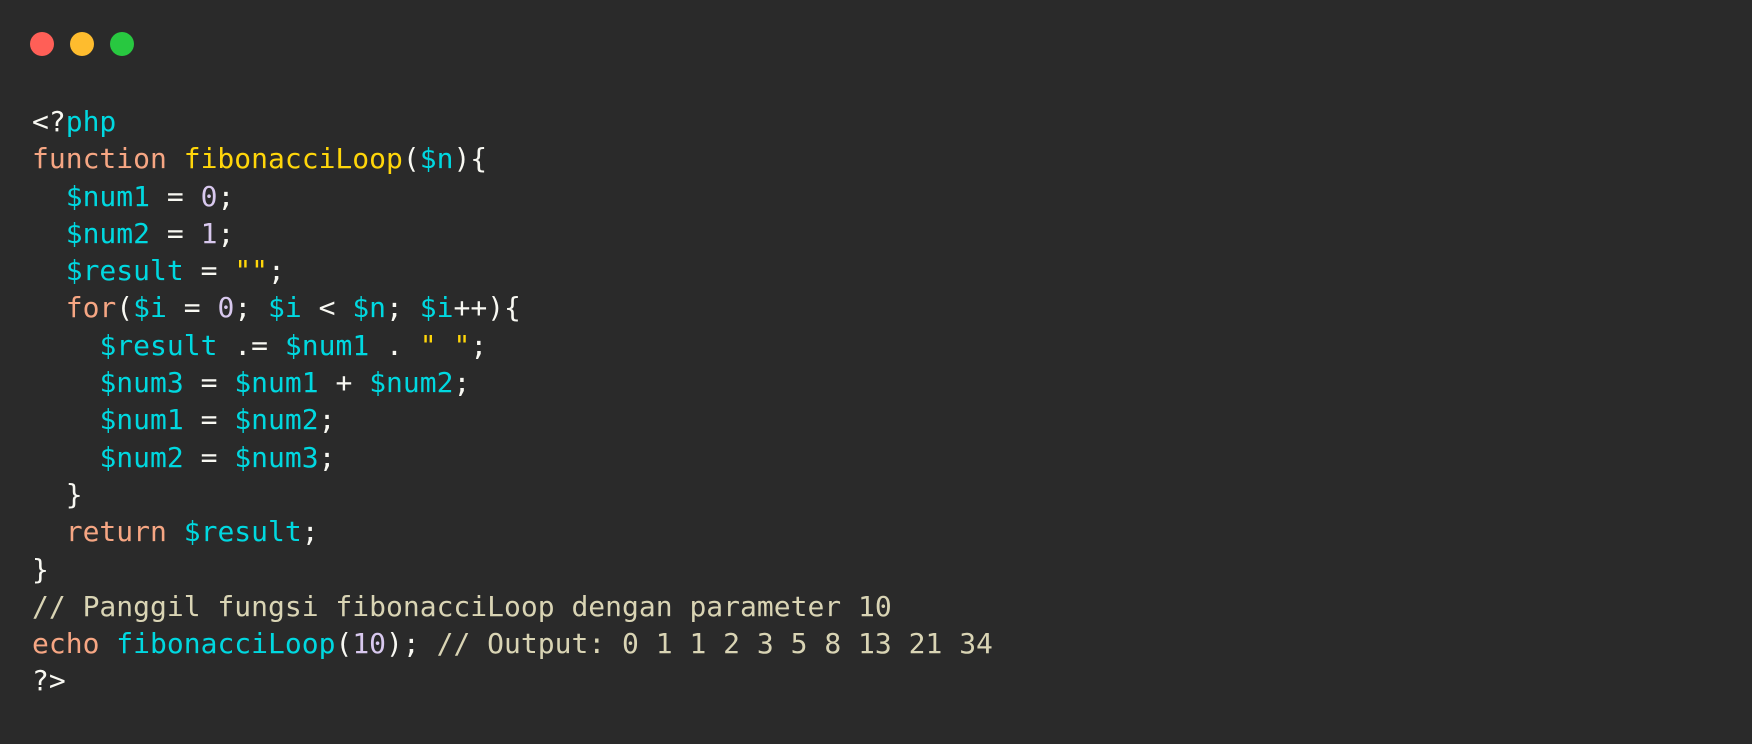 The width and height of the screenshot is (1752, 744). What do you see at coordinates (99, 159) in the screenshot?
I see `code-token: function` at bounding box center [99, 159].